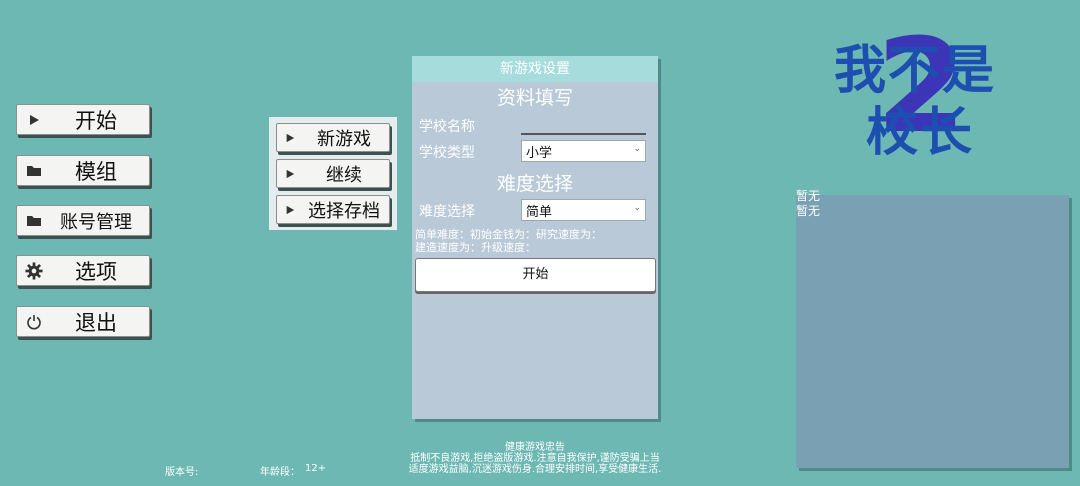  What do you see at coordinates (344, 139) in the screenshot?
I see `new-game-label: 新游戏` at bounding box center [344, 139].